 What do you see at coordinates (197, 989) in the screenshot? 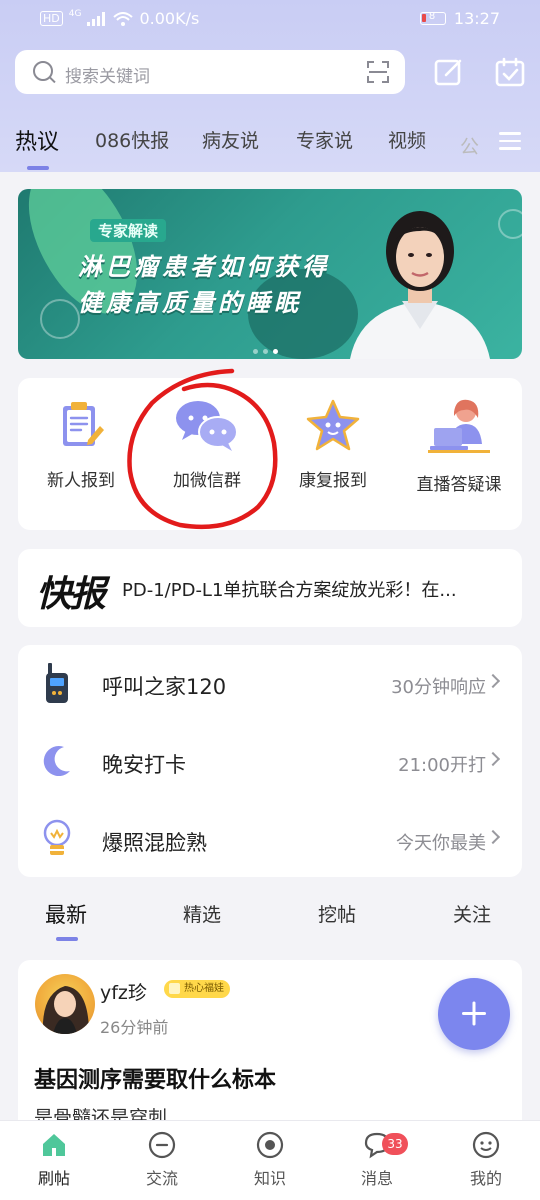
I see `user-badge: 热心福娃` at bounding box center [197, 989].